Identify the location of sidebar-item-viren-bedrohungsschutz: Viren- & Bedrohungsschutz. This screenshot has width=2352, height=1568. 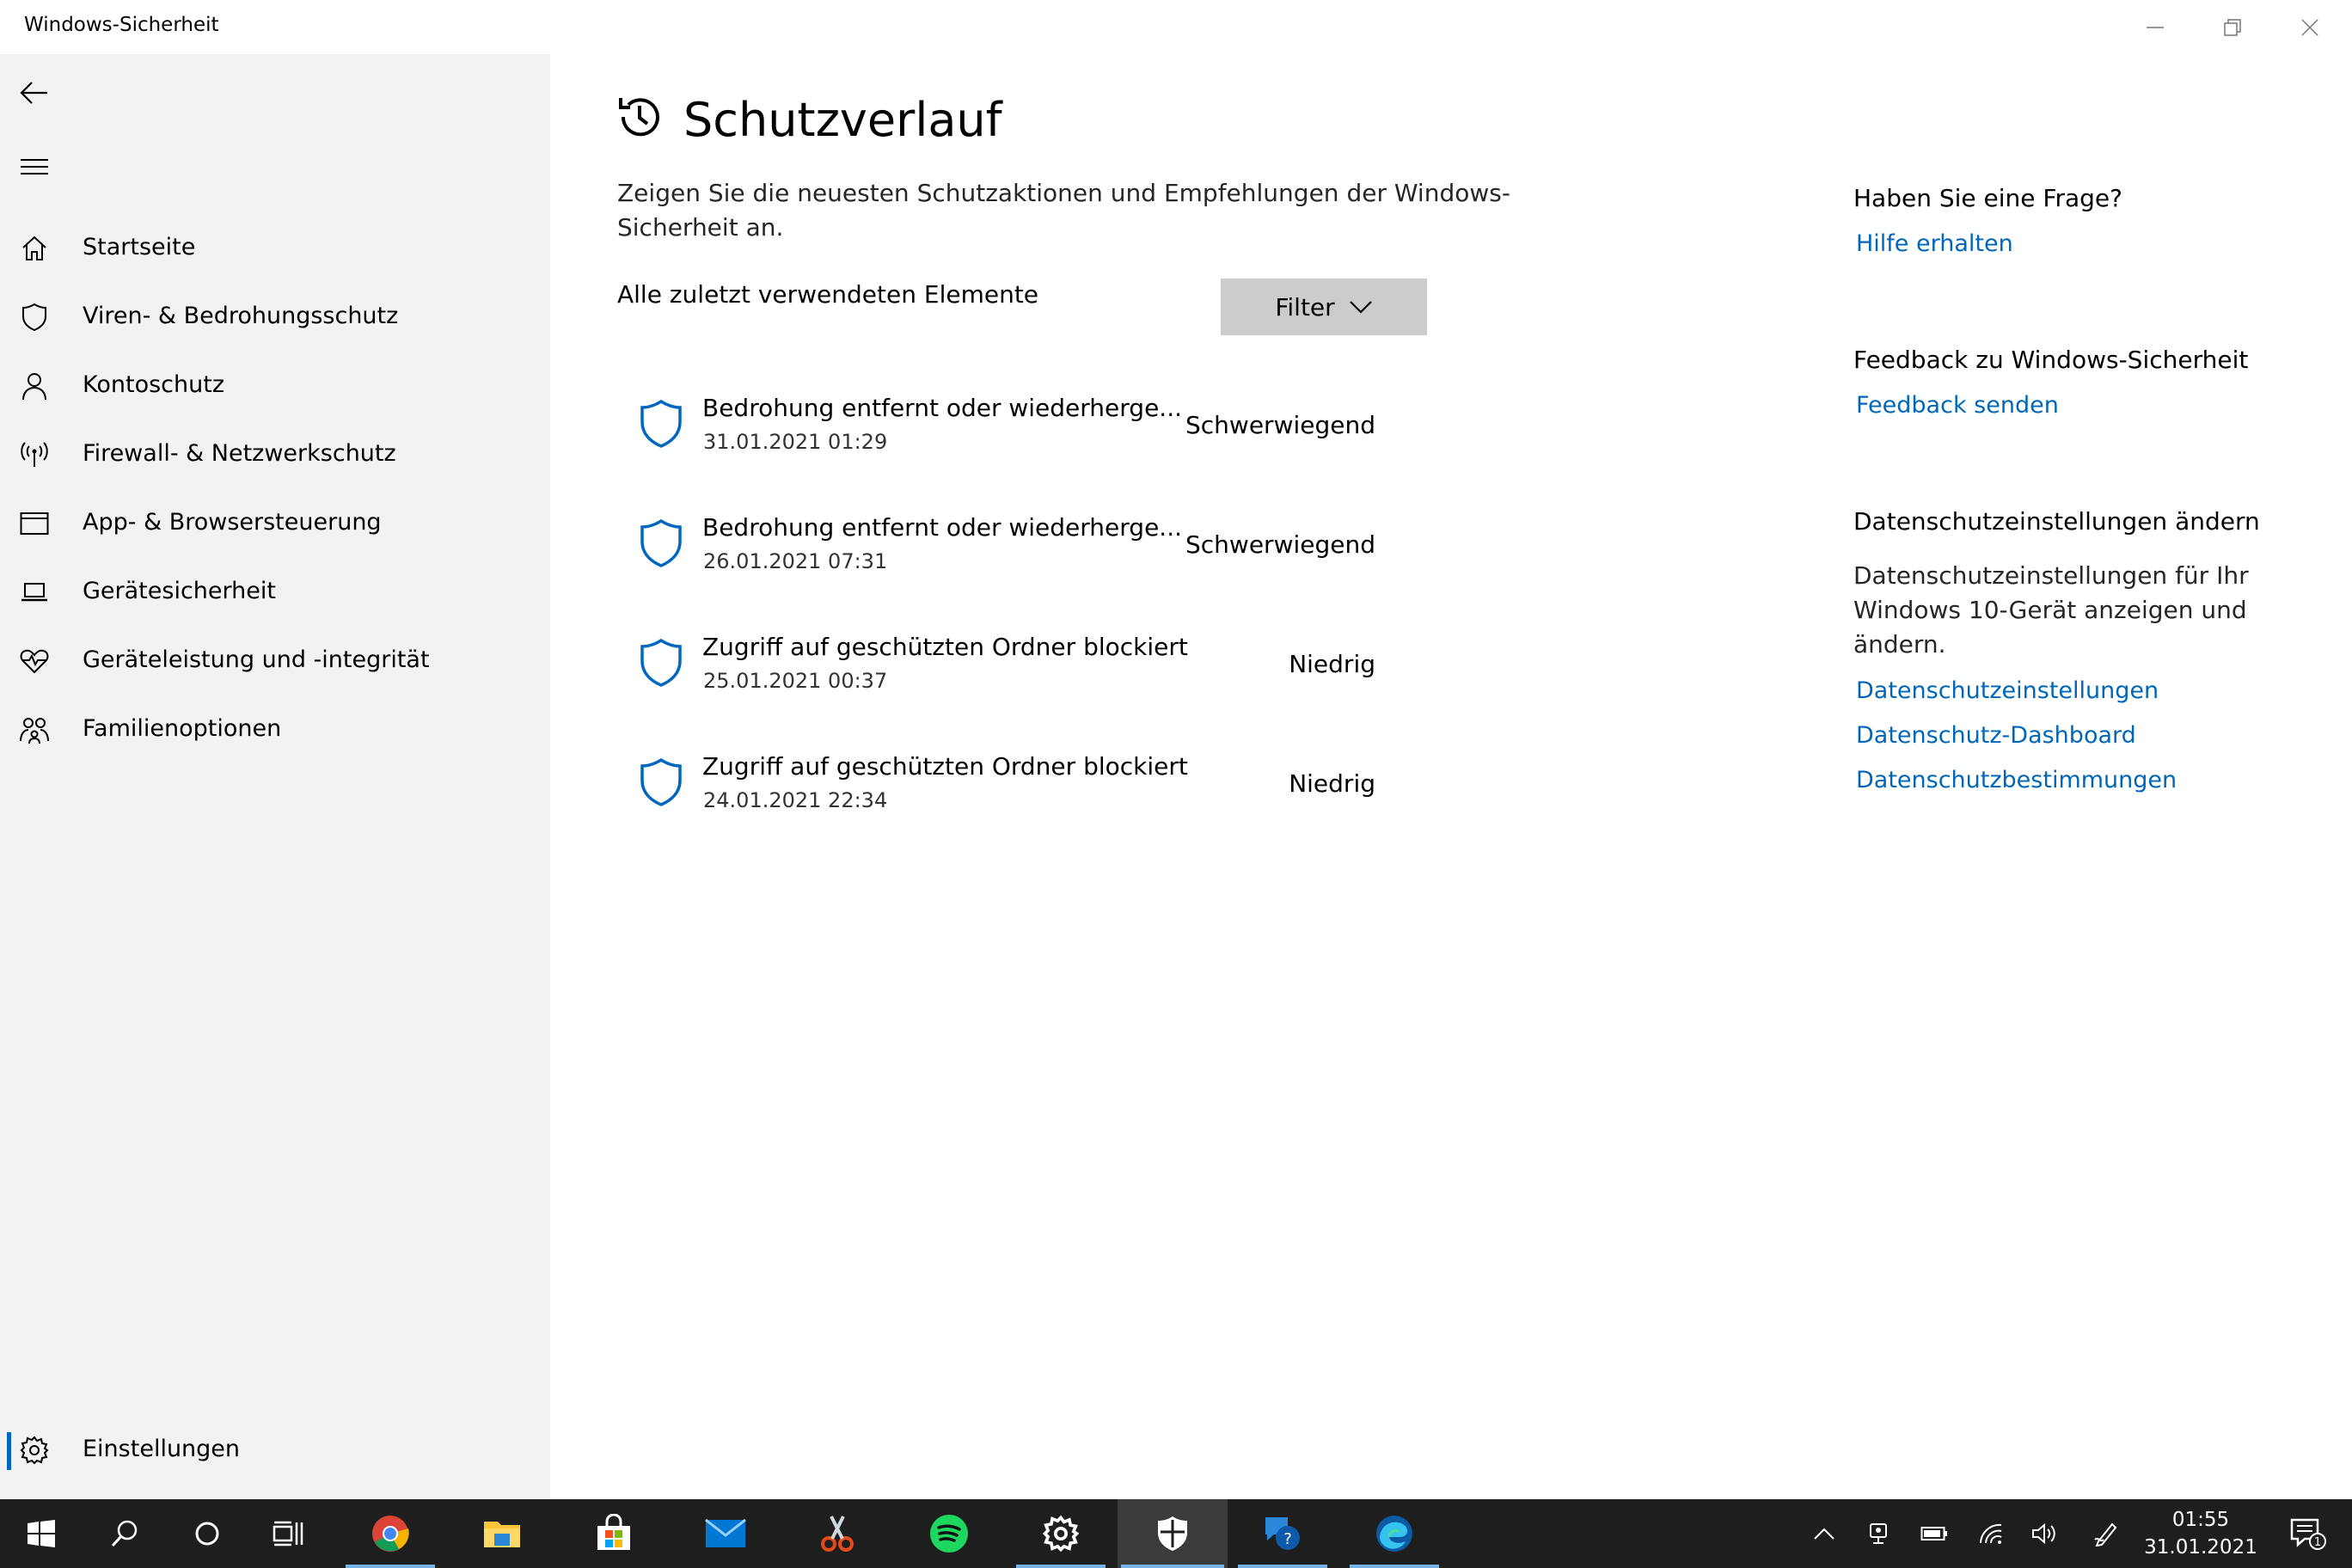
(275, 317).